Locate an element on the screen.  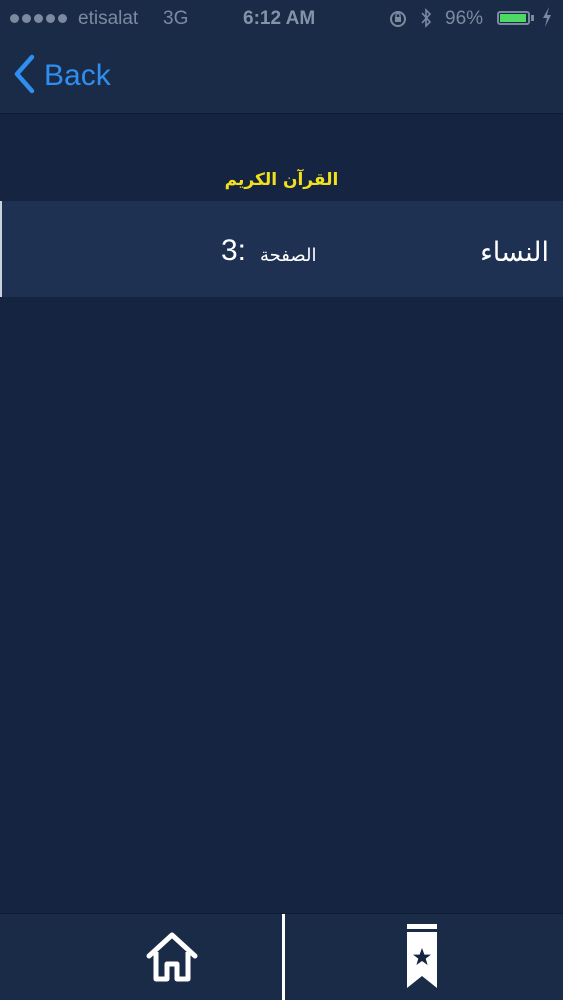
page-number: 3: is located at coordinates (234, 250).